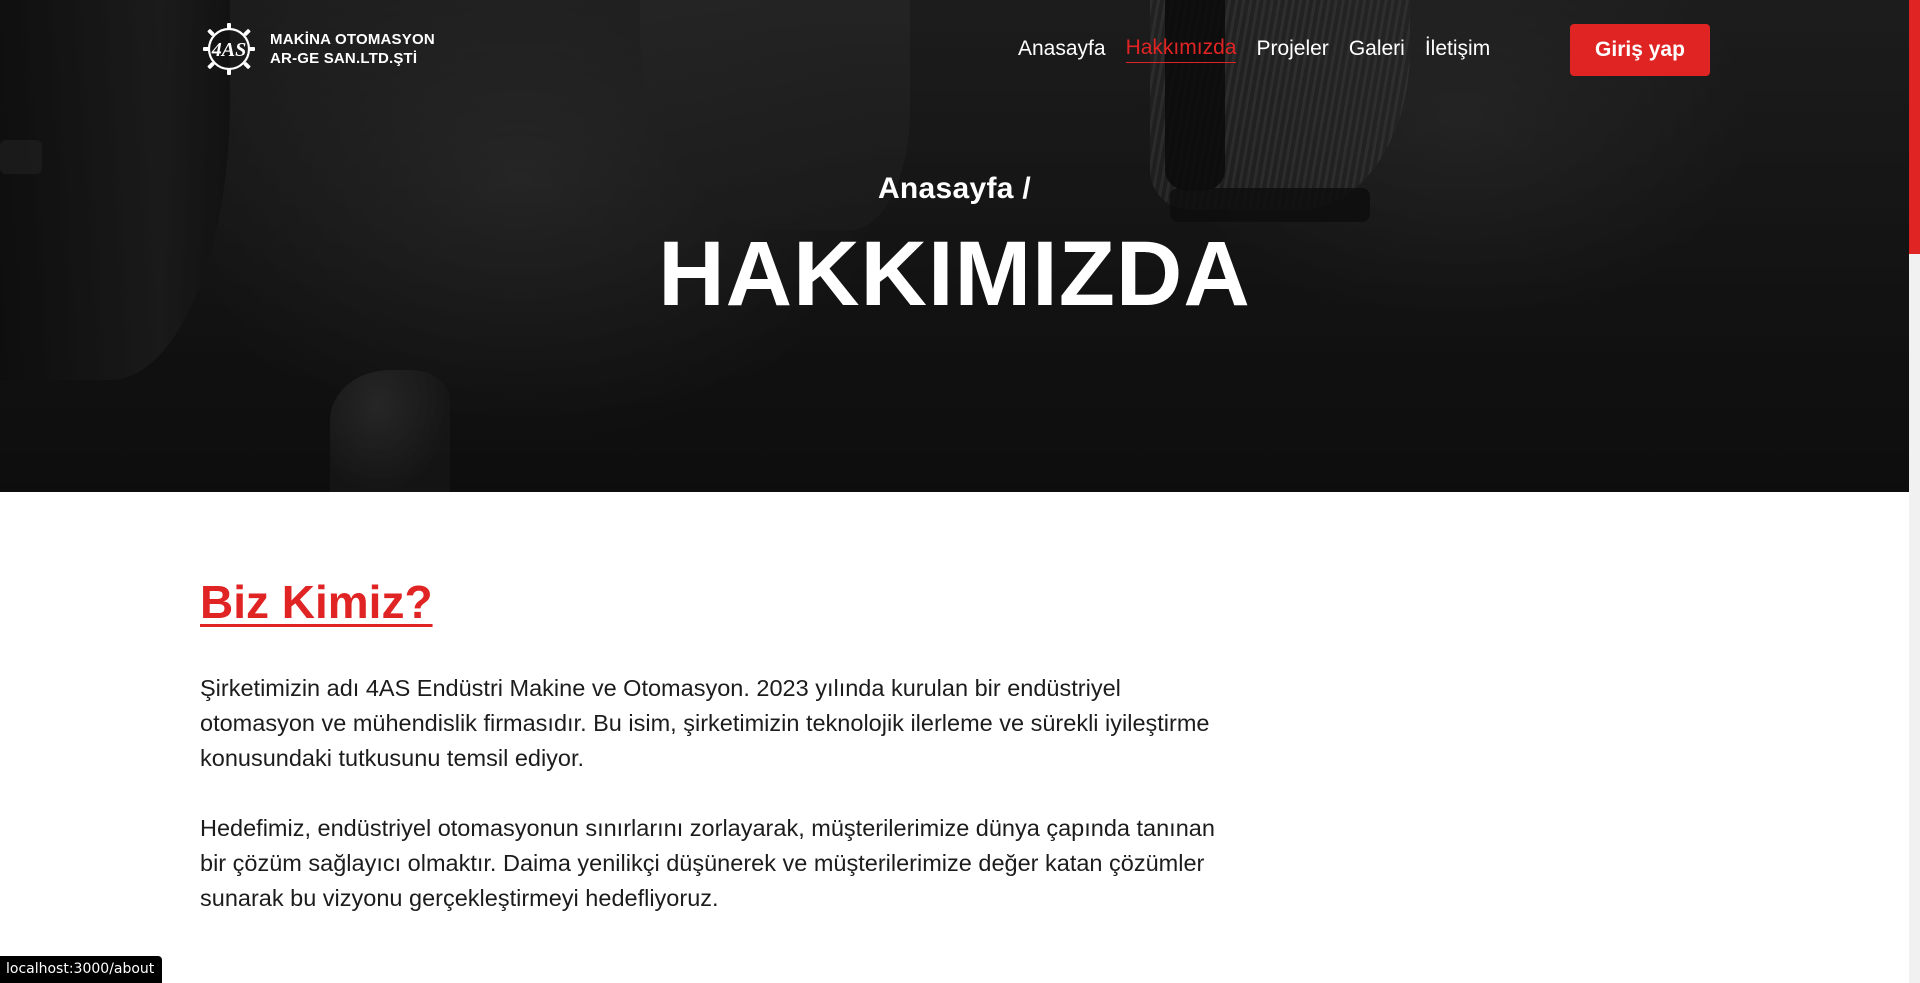  I want to click on nav-item-projeler: Projeler, so click(1292, 50).